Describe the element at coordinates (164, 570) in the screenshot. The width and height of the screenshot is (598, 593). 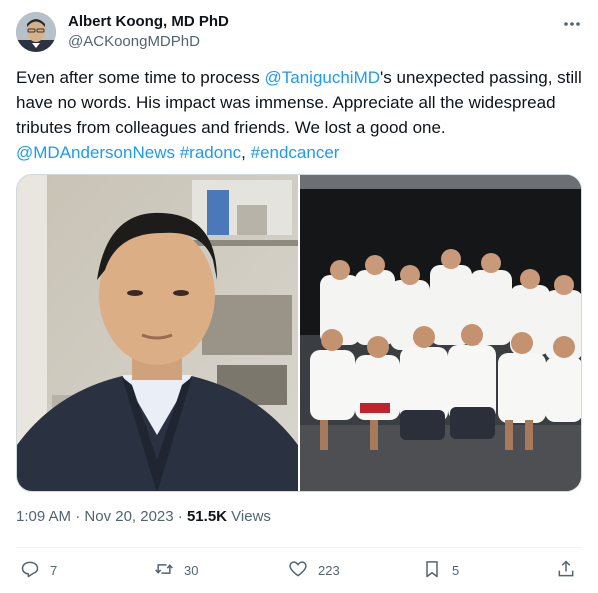
I see `repost-icon` at that location.